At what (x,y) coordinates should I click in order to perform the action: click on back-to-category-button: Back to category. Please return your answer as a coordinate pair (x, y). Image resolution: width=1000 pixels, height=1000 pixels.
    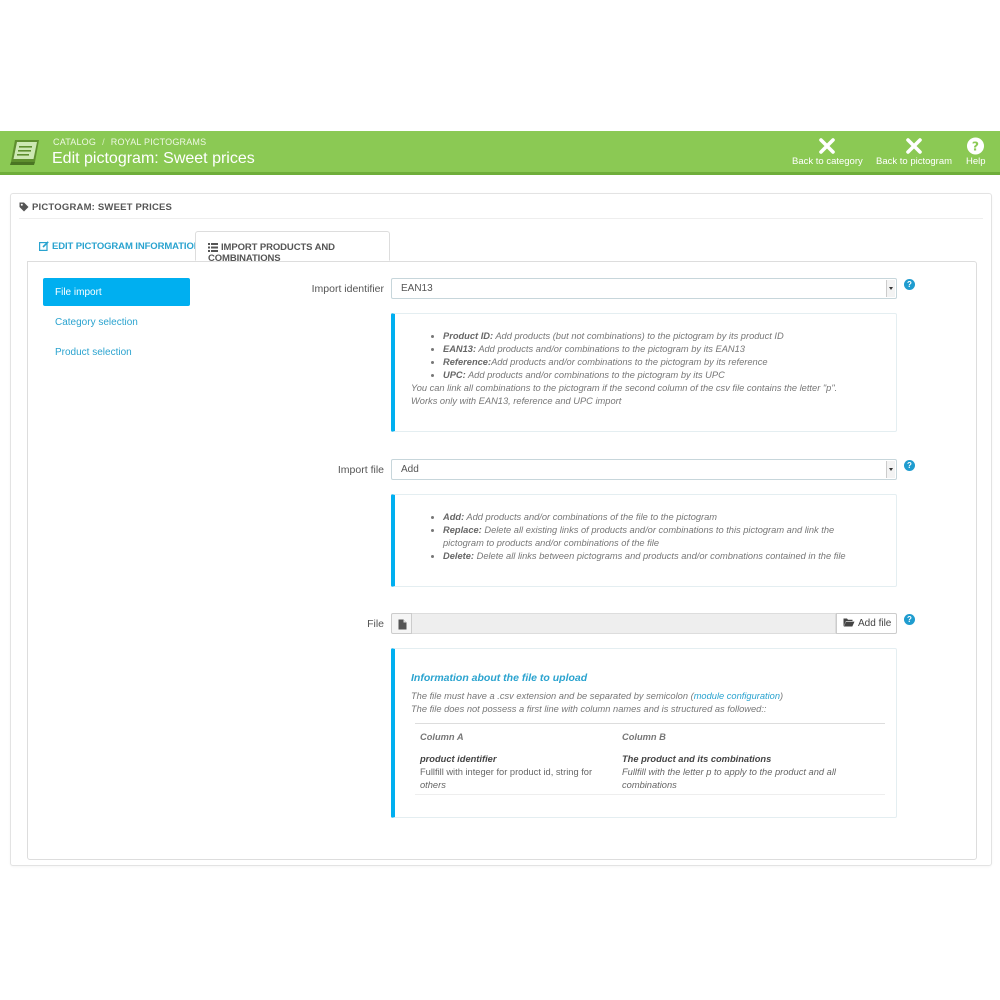
    Looking at the image, I should click on (827, 152).